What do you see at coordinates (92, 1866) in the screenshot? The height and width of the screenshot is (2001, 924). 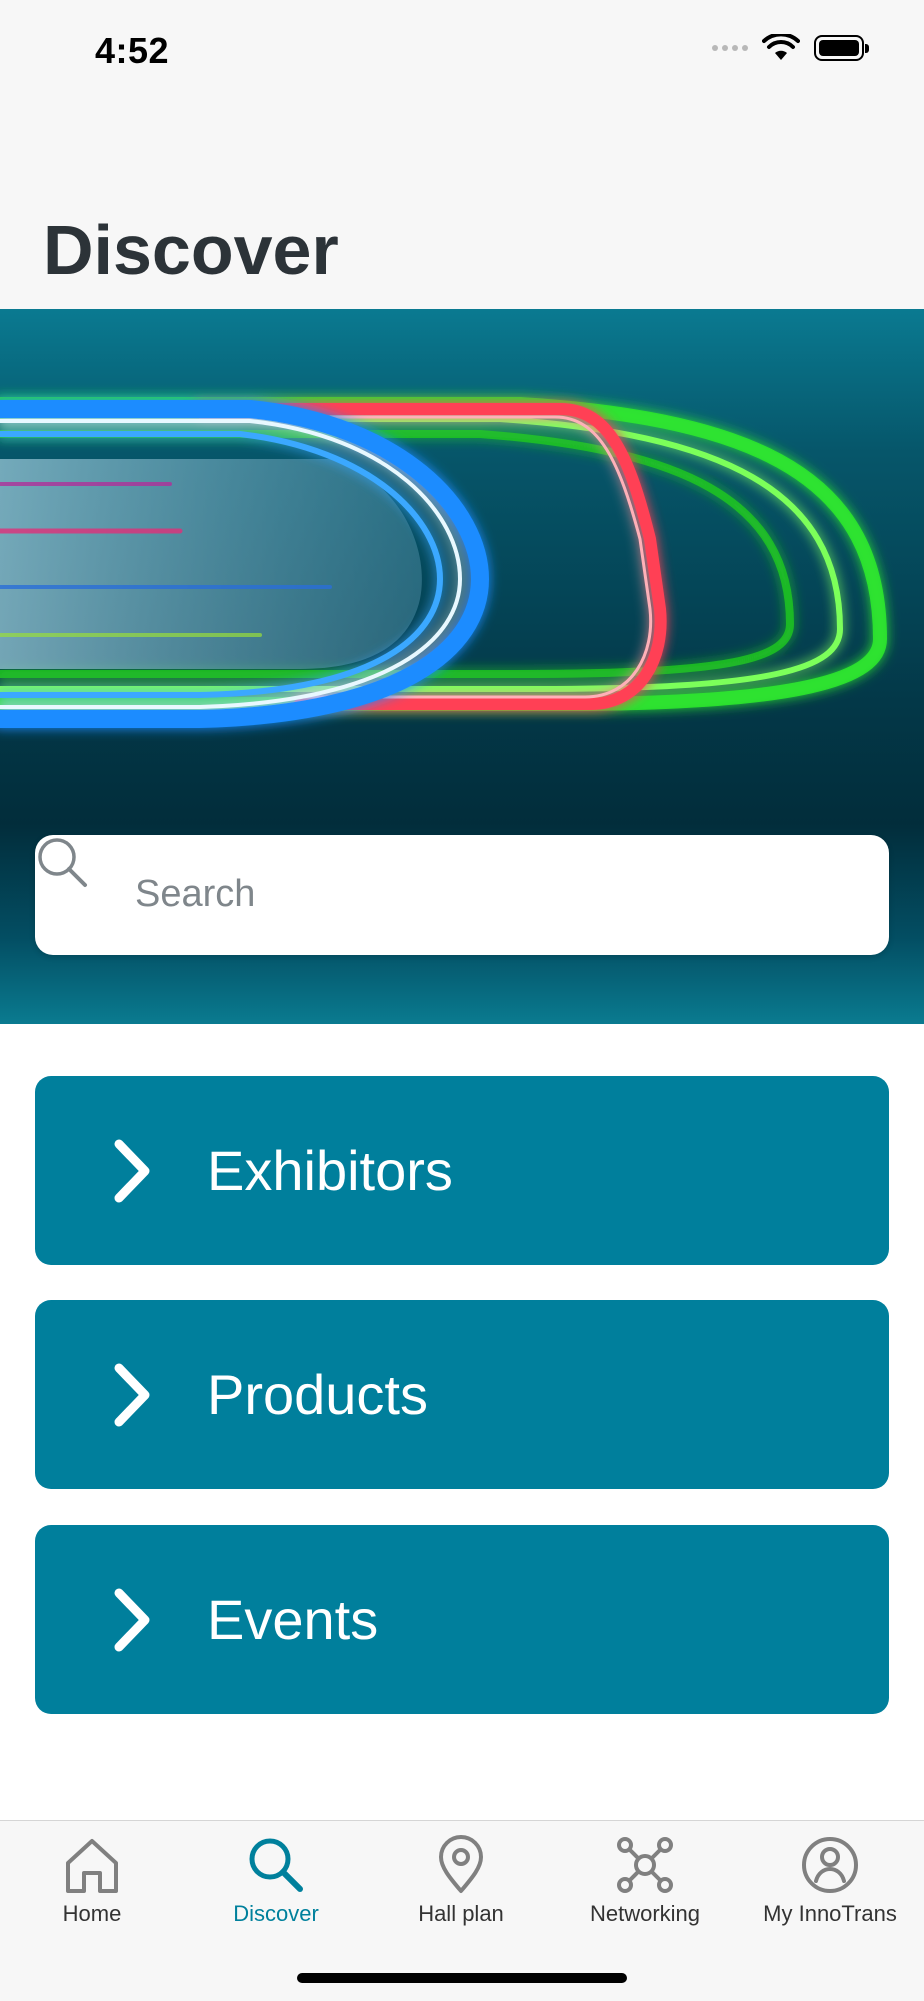 I see `house-icon` at bounding box center [92, 1866].